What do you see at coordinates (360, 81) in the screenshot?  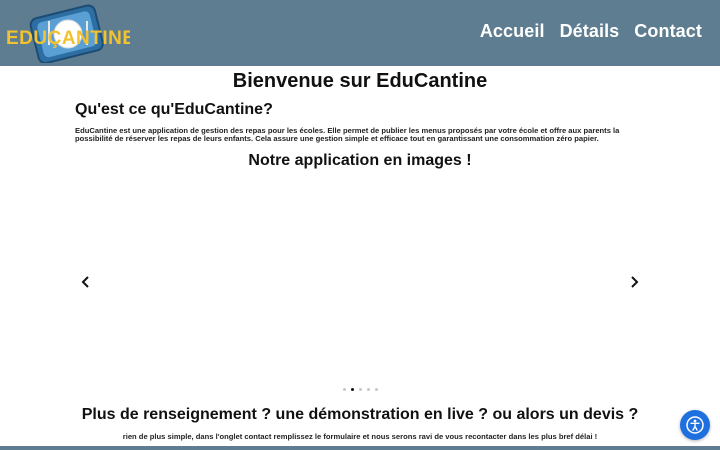 I see `page-title: Bienvenue sur EduCantine` at bounding box center [360, 81].